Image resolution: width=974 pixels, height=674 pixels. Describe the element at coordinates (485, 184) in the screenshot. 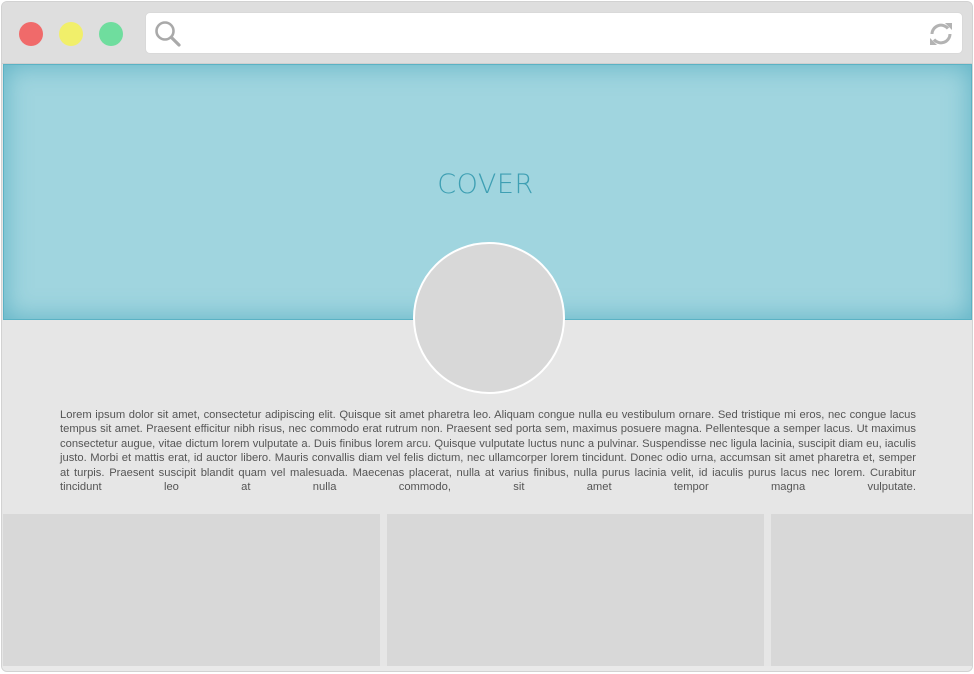

I see `cover-label: COVER` at that location.